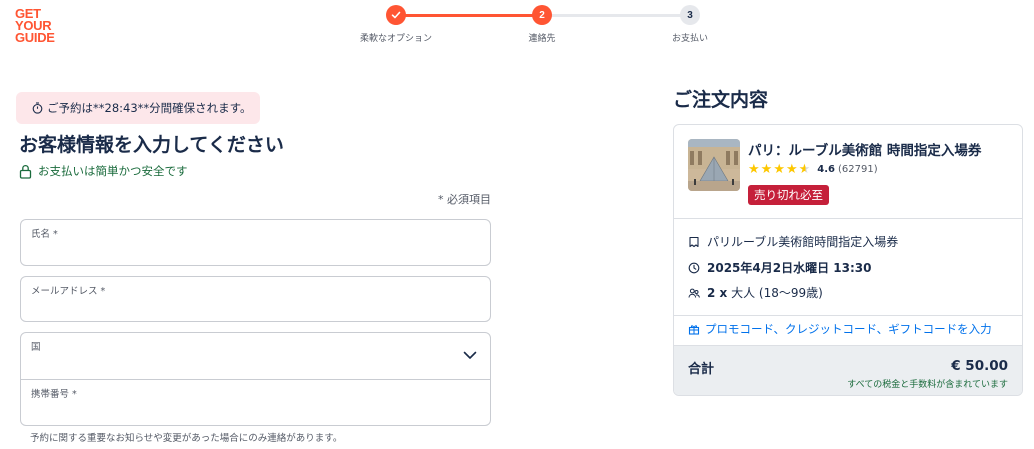 This screenshot has height=449, width=1034. Describe the element at coordinates (396, 15) in the screenshot. I see `step-1-check-icon` at that location.